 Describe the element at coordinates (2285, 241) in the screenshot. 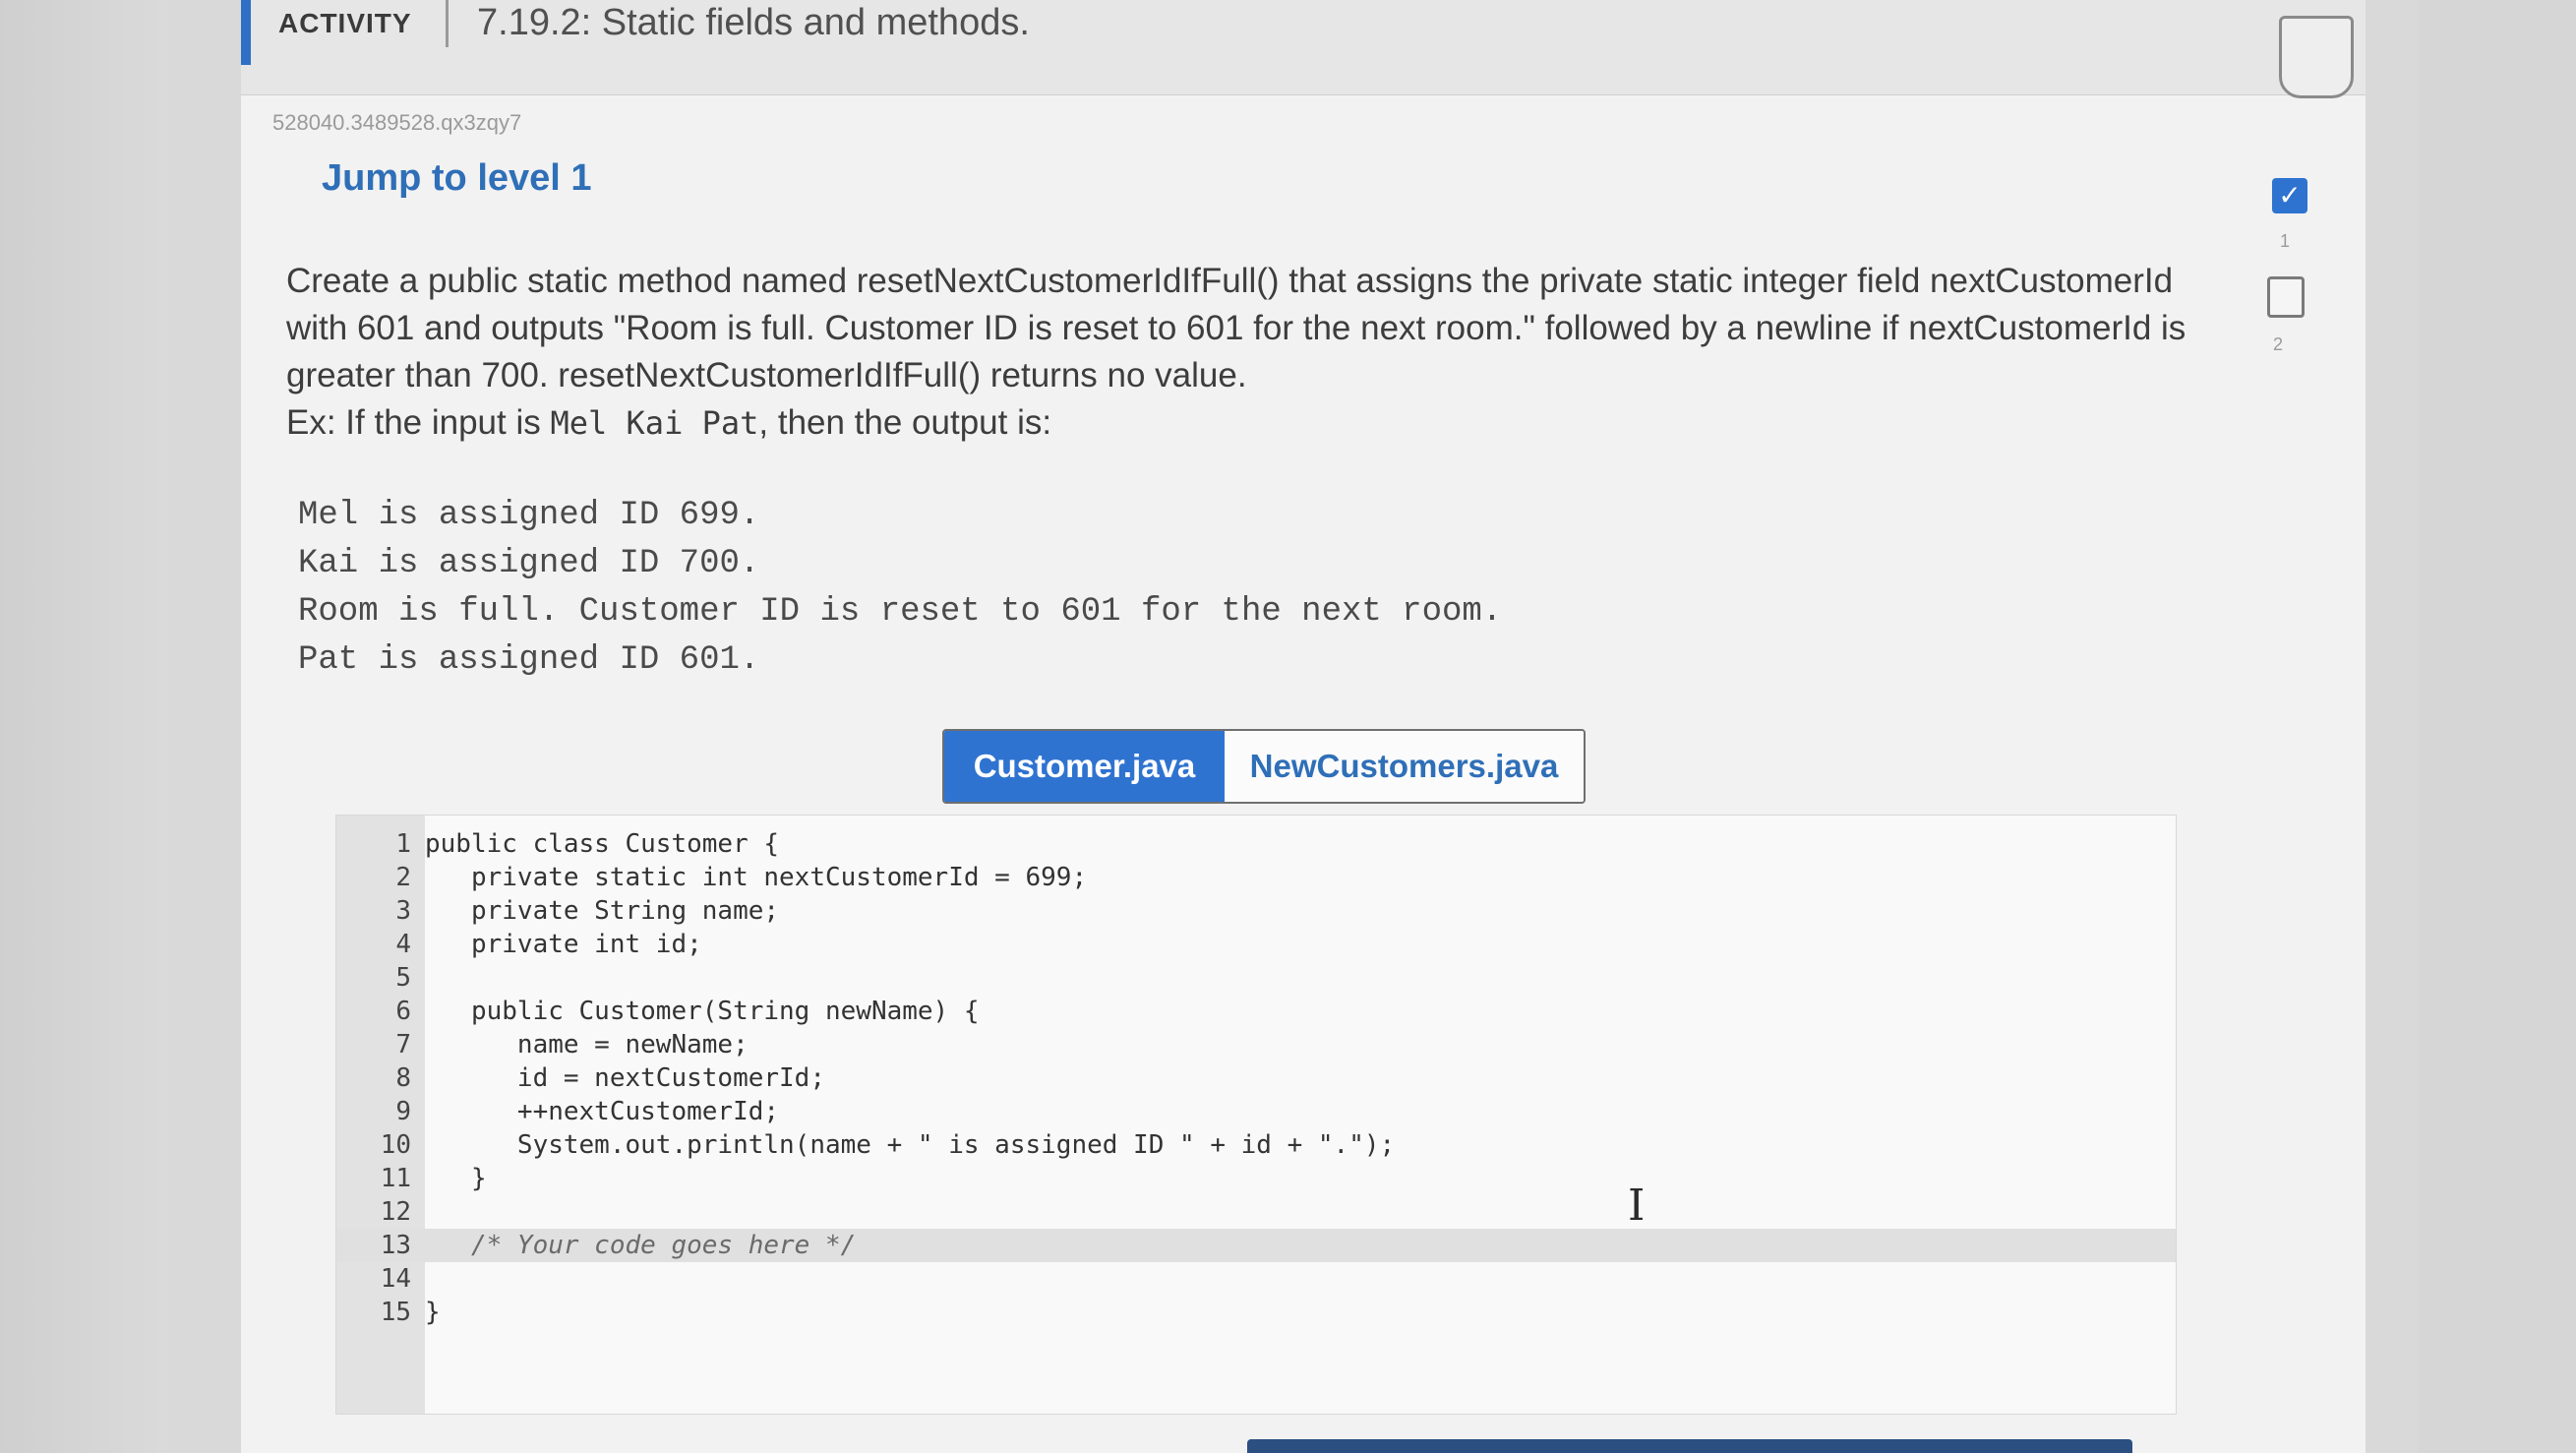

I see `level-1-number: 1` at that location.